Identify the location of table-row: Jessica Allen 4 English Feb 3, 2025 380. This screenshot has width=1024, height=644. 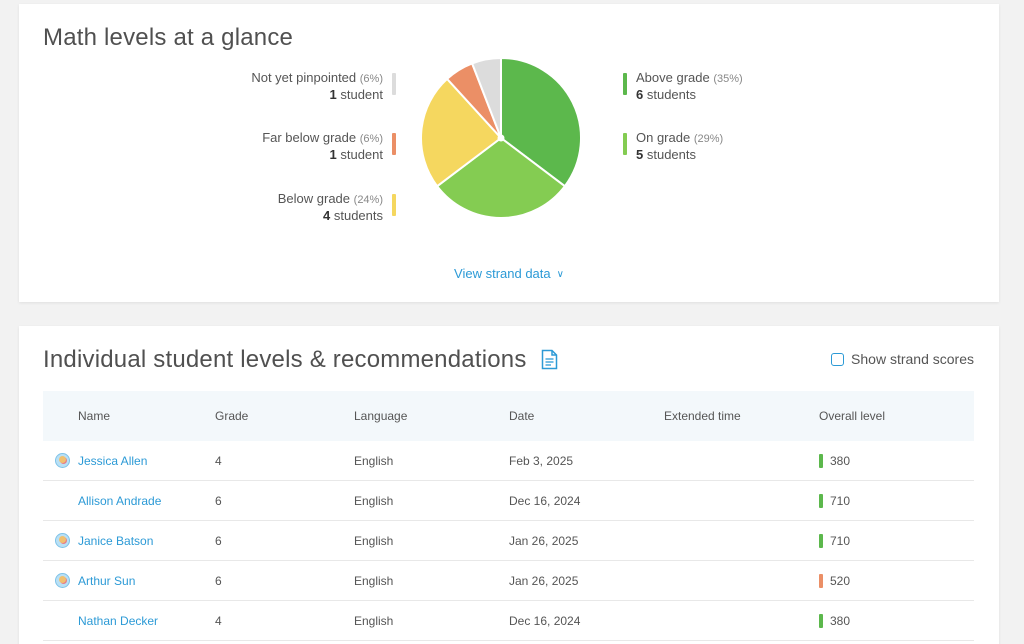
(508, 461).